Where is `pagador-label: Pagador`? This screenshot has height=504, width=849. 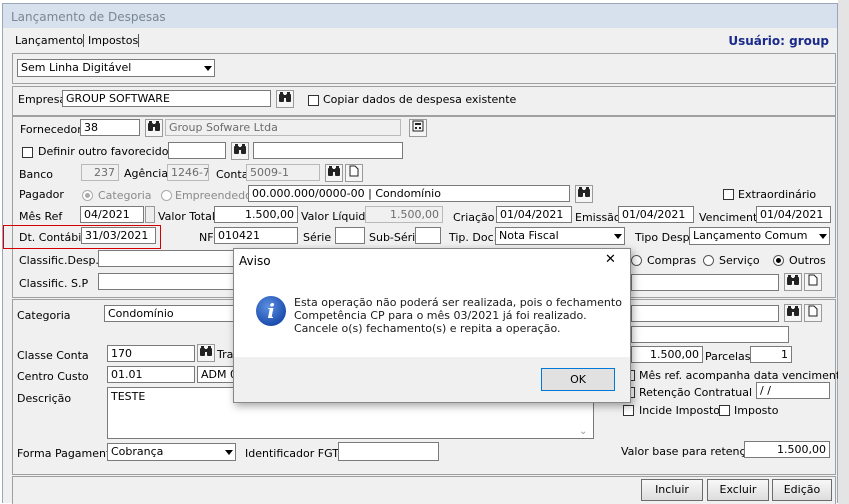
pagador-label: Pagador is located at coordinates (41, 194).